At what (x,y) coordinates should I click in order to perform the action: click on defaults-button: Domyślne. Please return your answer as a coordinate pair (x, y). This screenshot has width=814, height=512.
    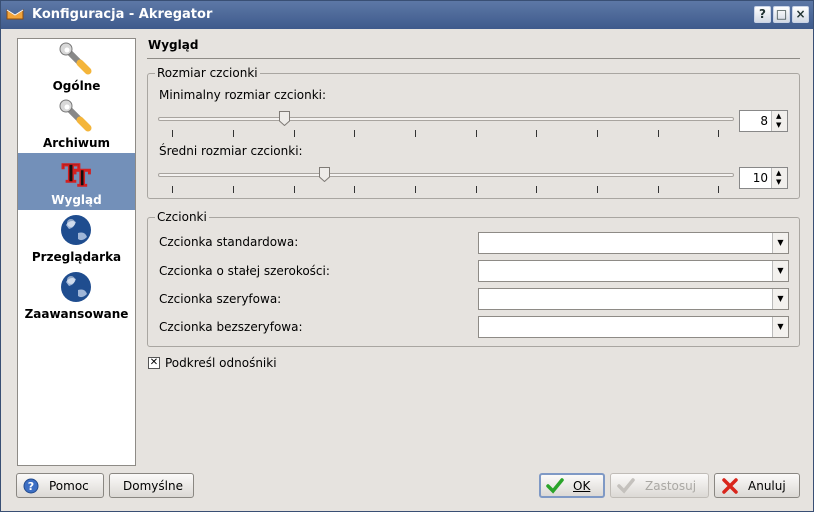
    Looking at the image, I should click on (151, 485).